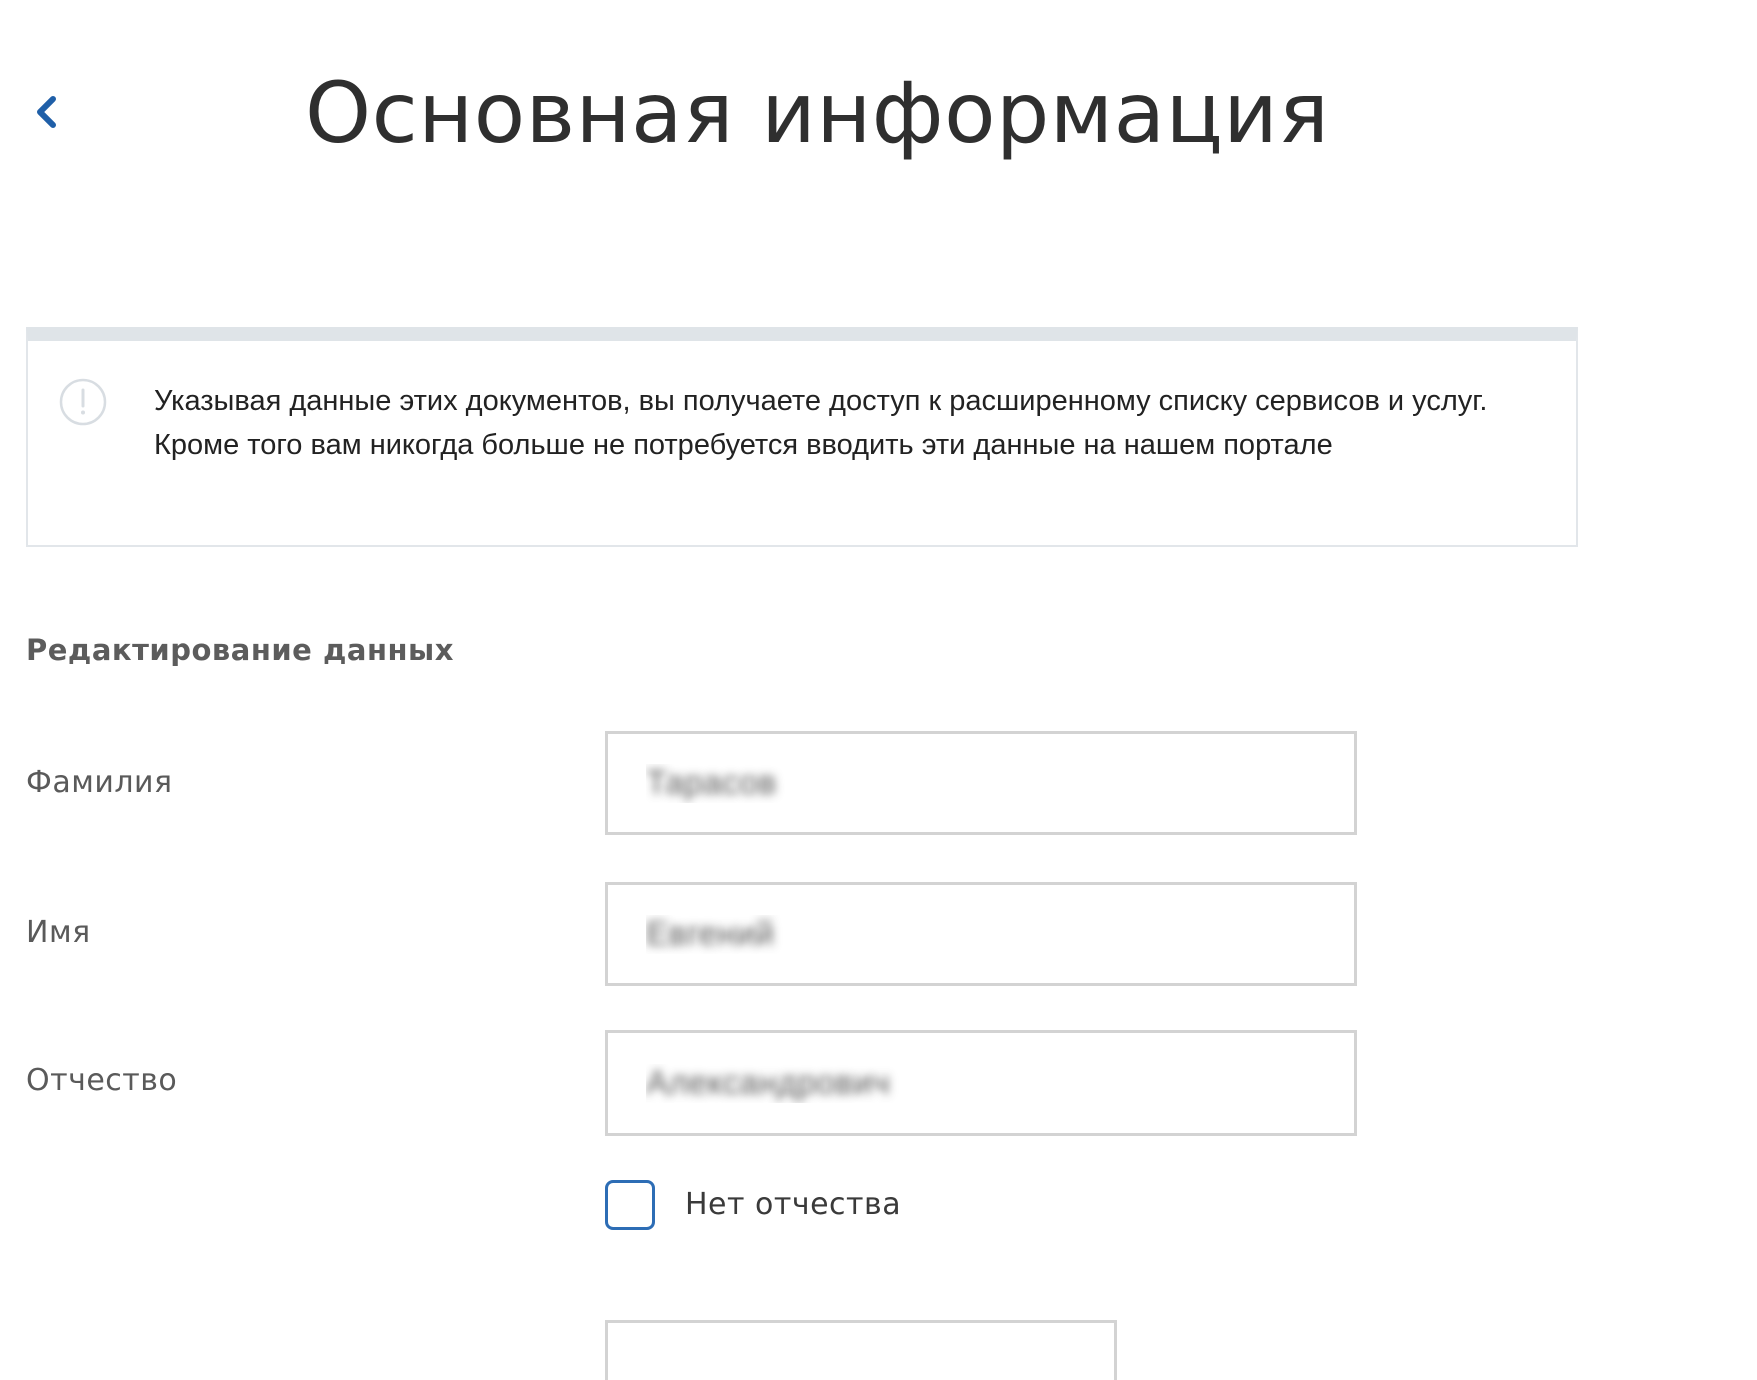  Describe the element at coordinates (240, 650) in the screenshot. I see `section-title: Редактирование данных` at that location.